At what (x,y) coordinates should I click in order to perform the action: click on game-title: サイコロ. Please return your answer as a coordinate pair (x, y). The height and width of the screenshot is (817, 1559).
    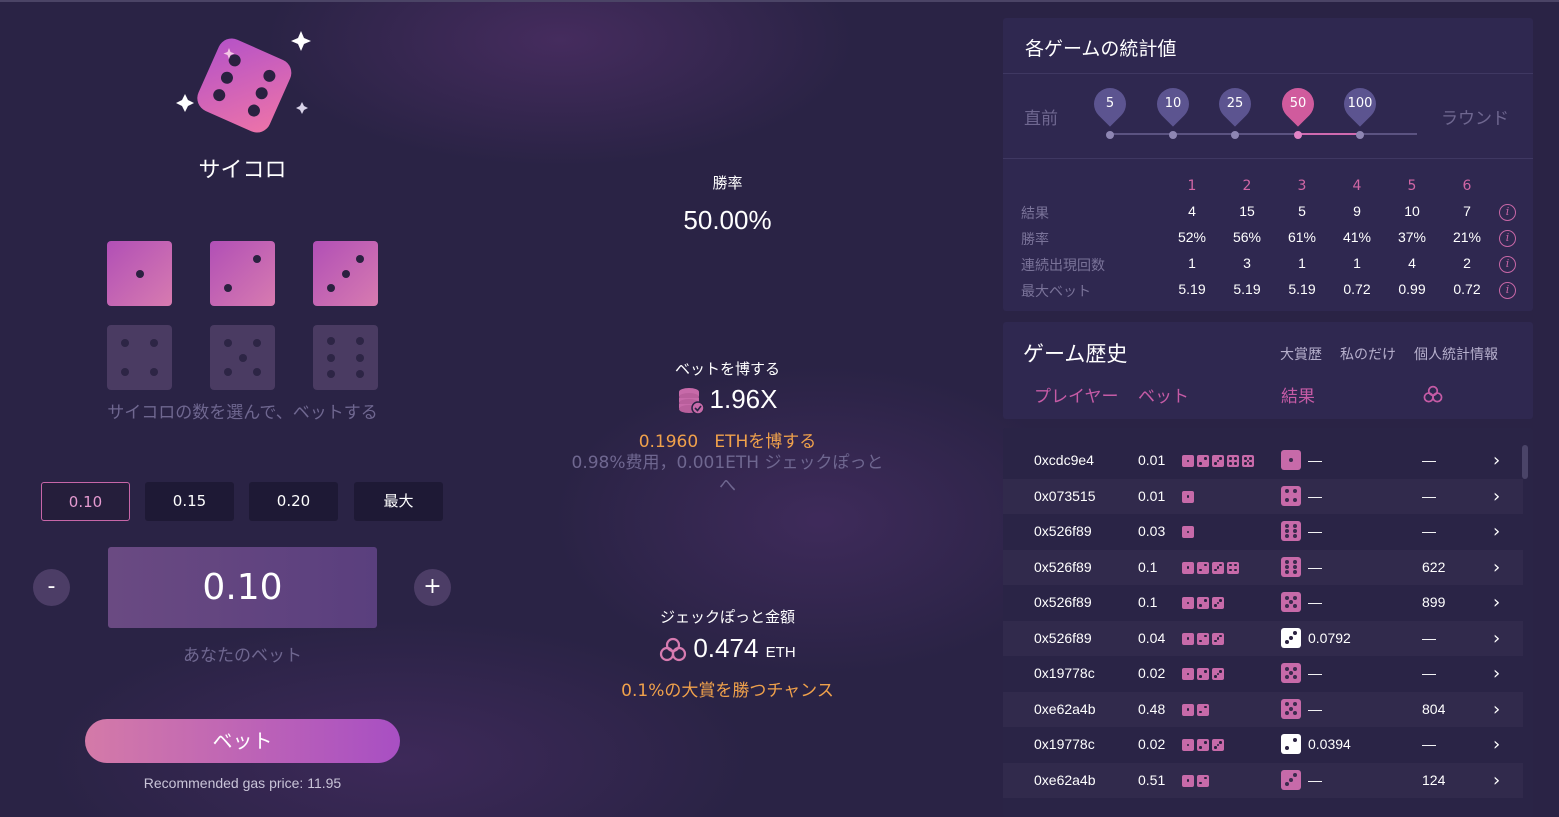
    Looking at the image, I should click on (242, 170).